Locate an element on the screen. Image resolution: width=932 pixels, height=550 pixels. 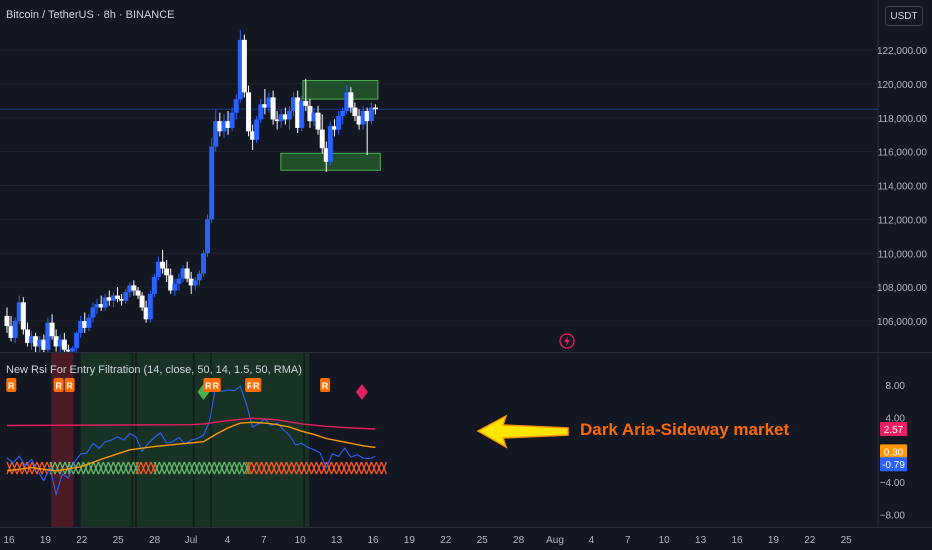
price-tick-label: 114,000.00 is located at coordinates (903, 187).